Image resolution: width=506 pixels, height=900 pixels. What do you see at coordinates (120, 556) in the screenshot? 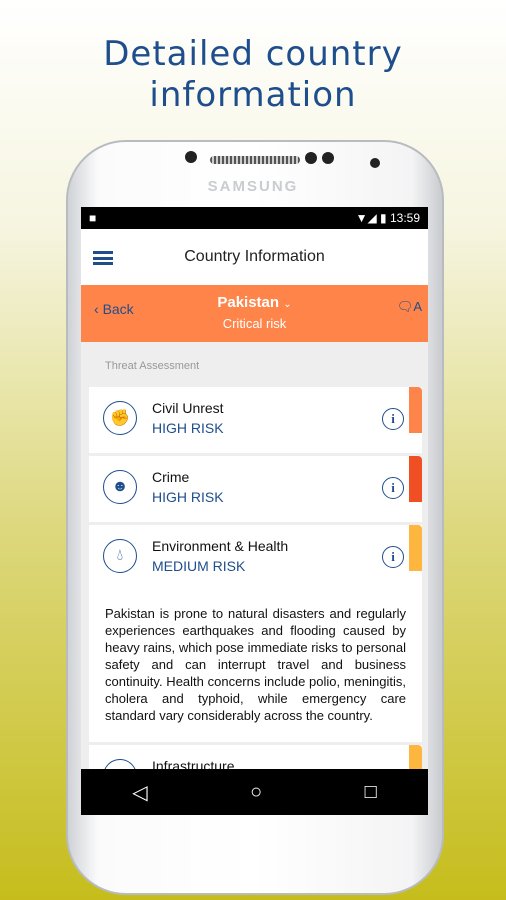
I see `water-drop-icon: 💧︎` at bounding box center [120, 556].